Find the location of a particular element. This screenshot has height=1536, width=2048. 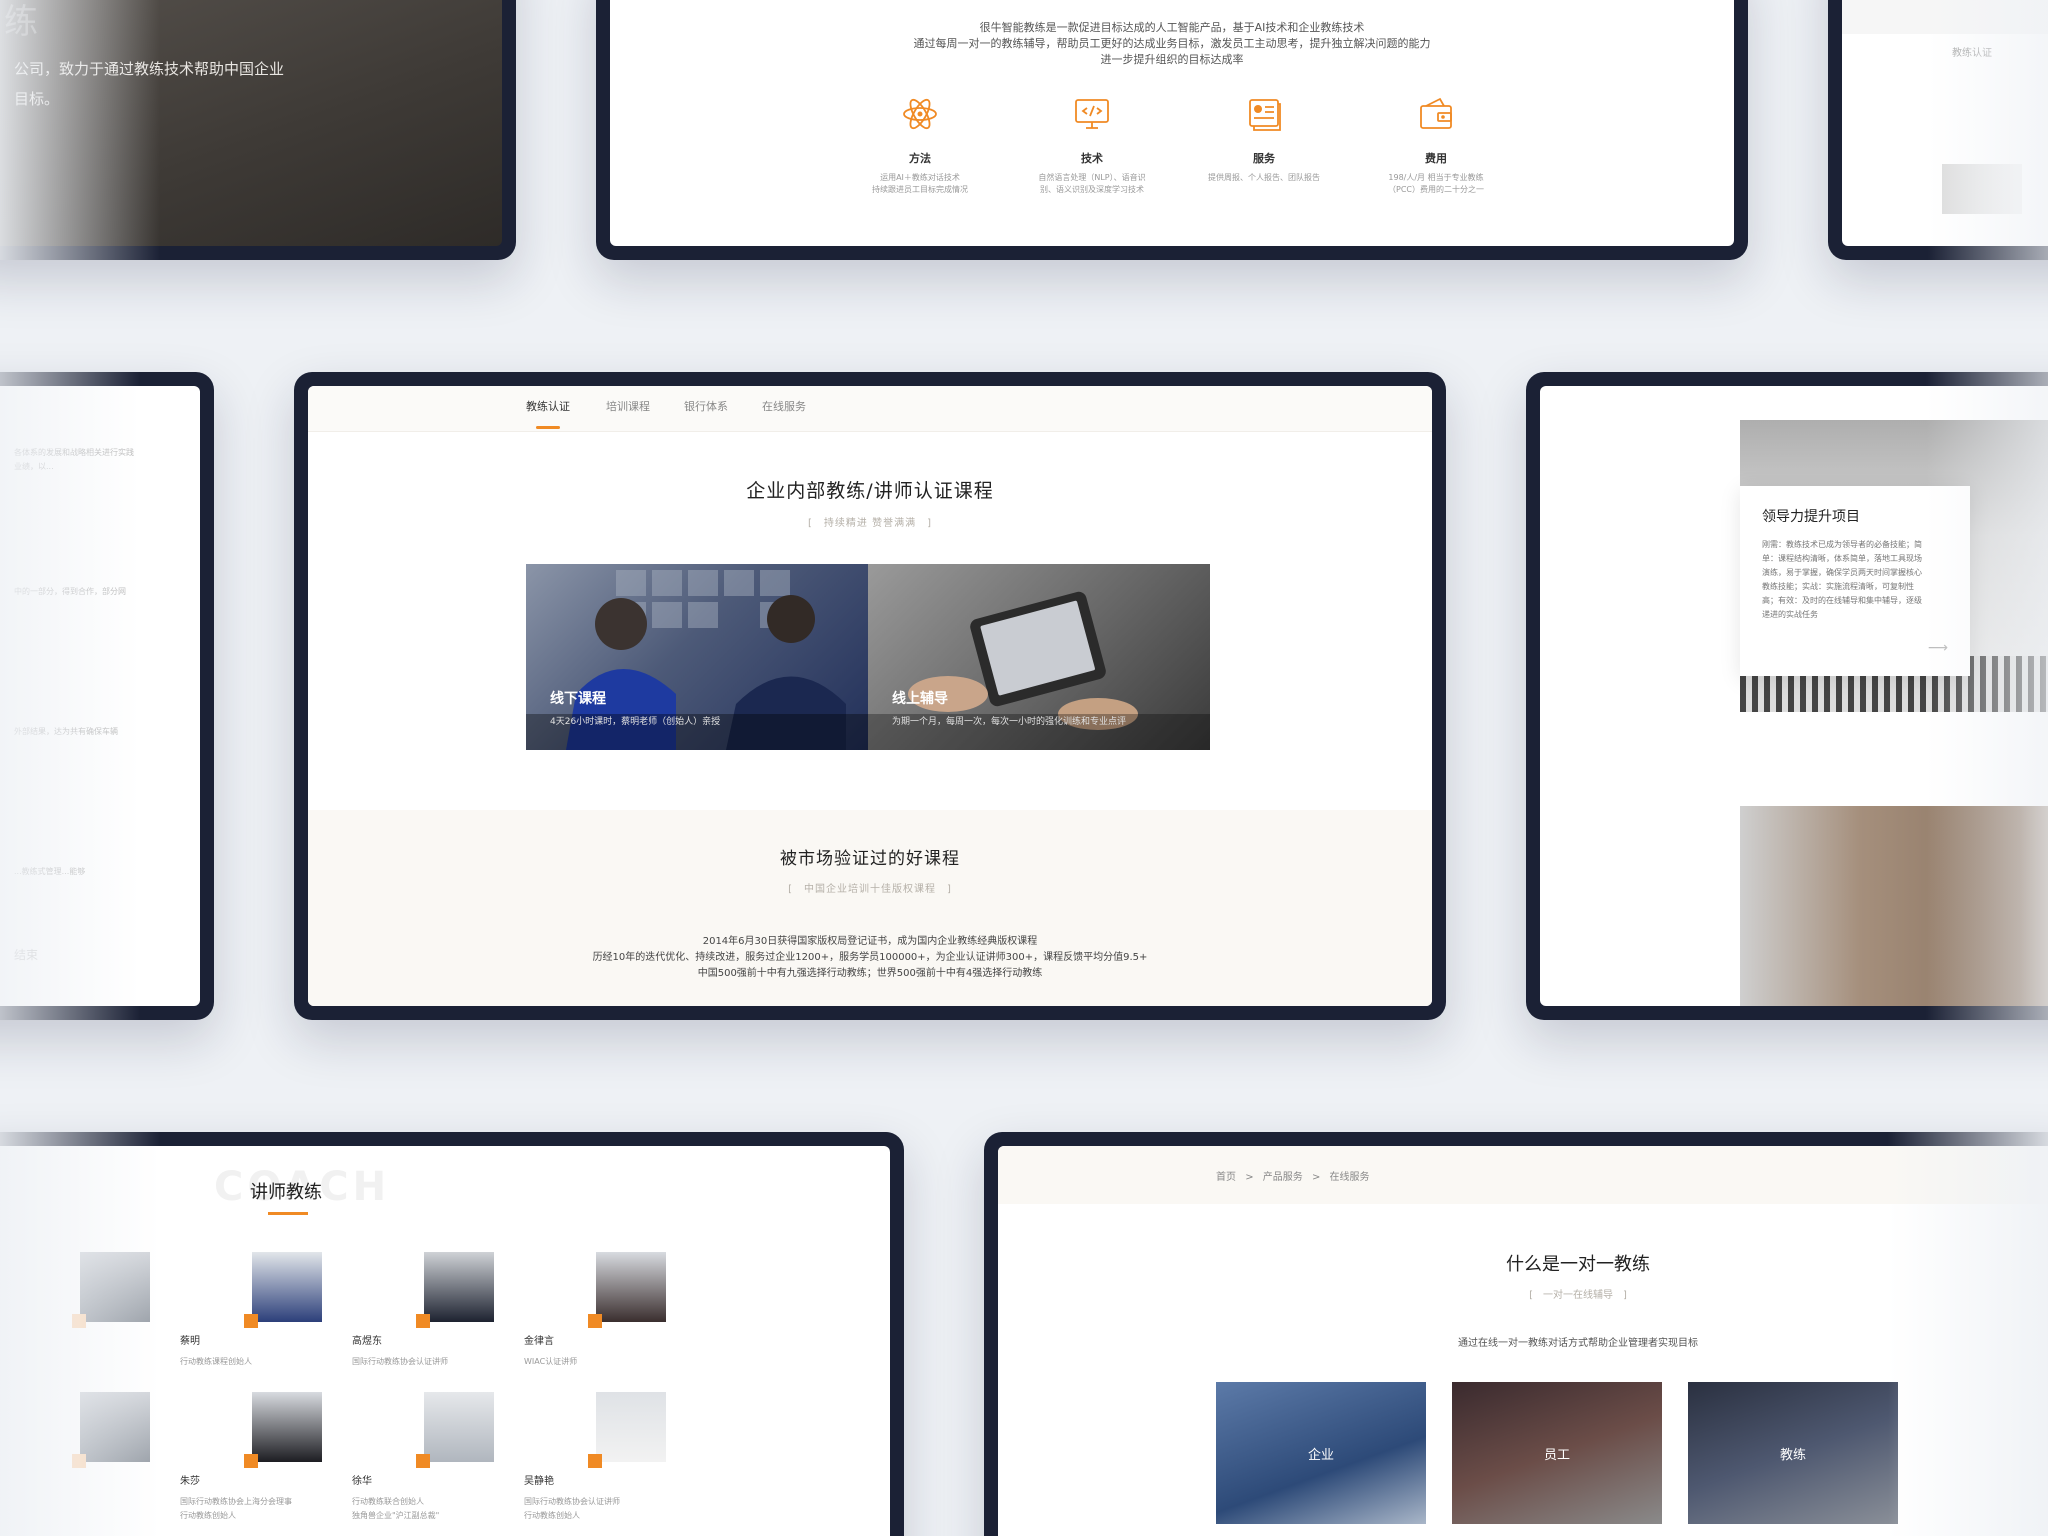

left-snippet: 外部结果，达为共有确保车辆 is located at coordinates (66, 731).